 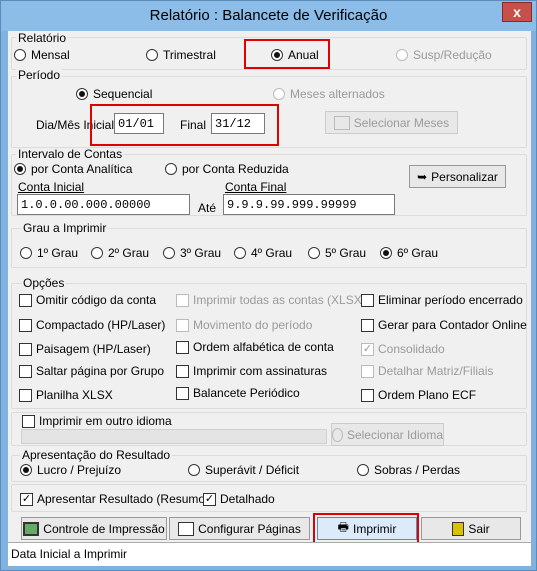 What do you see at coordinates (114, 94) in the screenshot?
I see `radio-sequencial: Sequencial` at bounding box center [114, 94].